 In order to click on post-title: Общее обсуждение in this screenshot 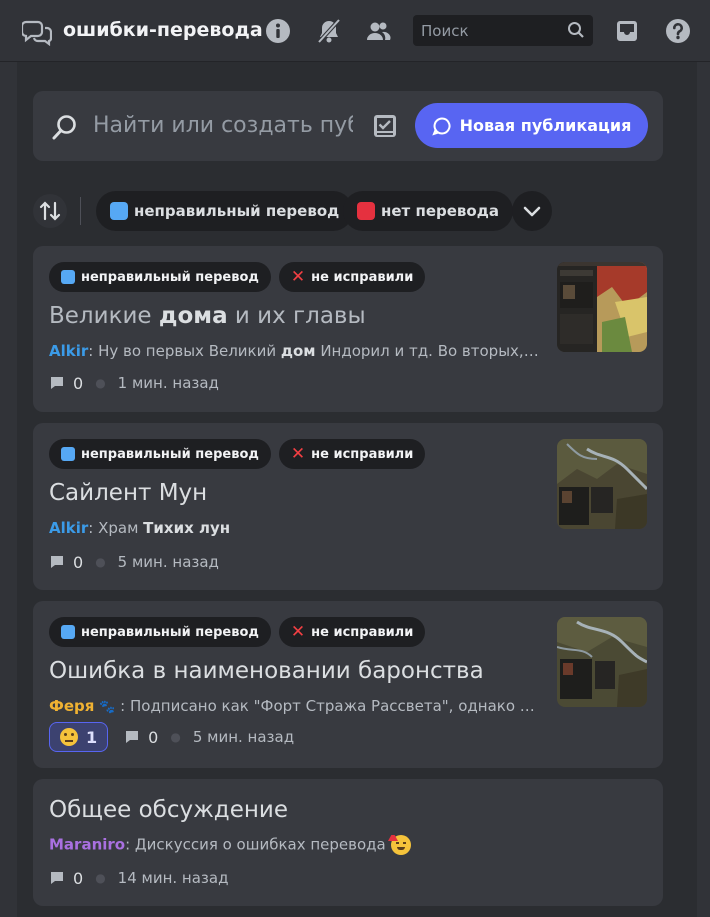, I will do `click(168, 810)`.